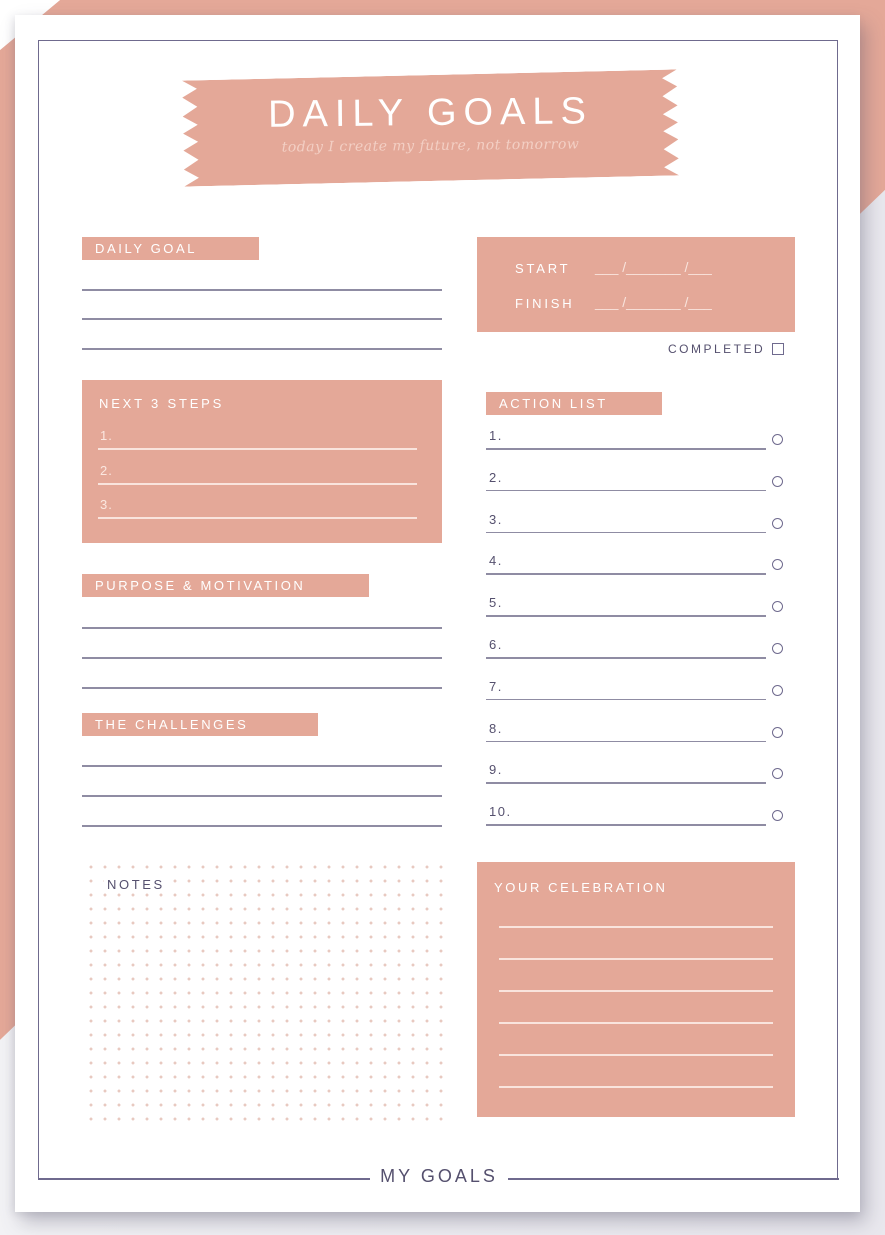 The image size is (885, 1235). I want to click on action-item-number: 3., so click(496, 519).